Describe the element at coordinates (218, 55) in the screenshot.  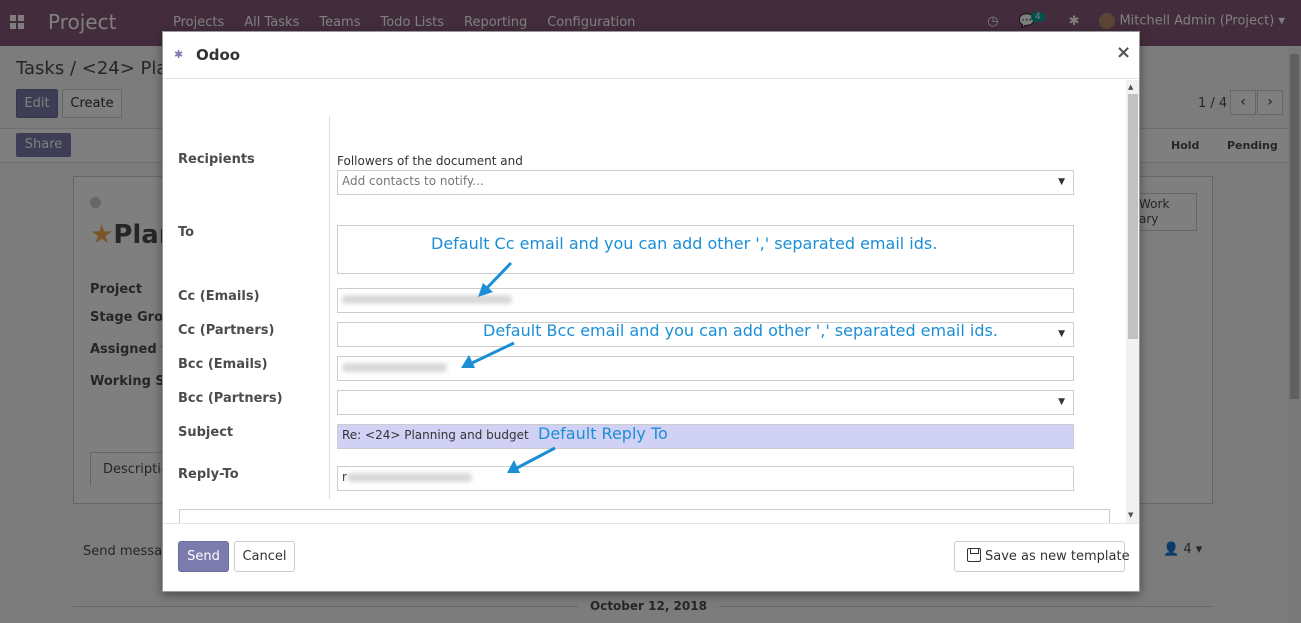
I see `dialog-title: Odoo` at that location.